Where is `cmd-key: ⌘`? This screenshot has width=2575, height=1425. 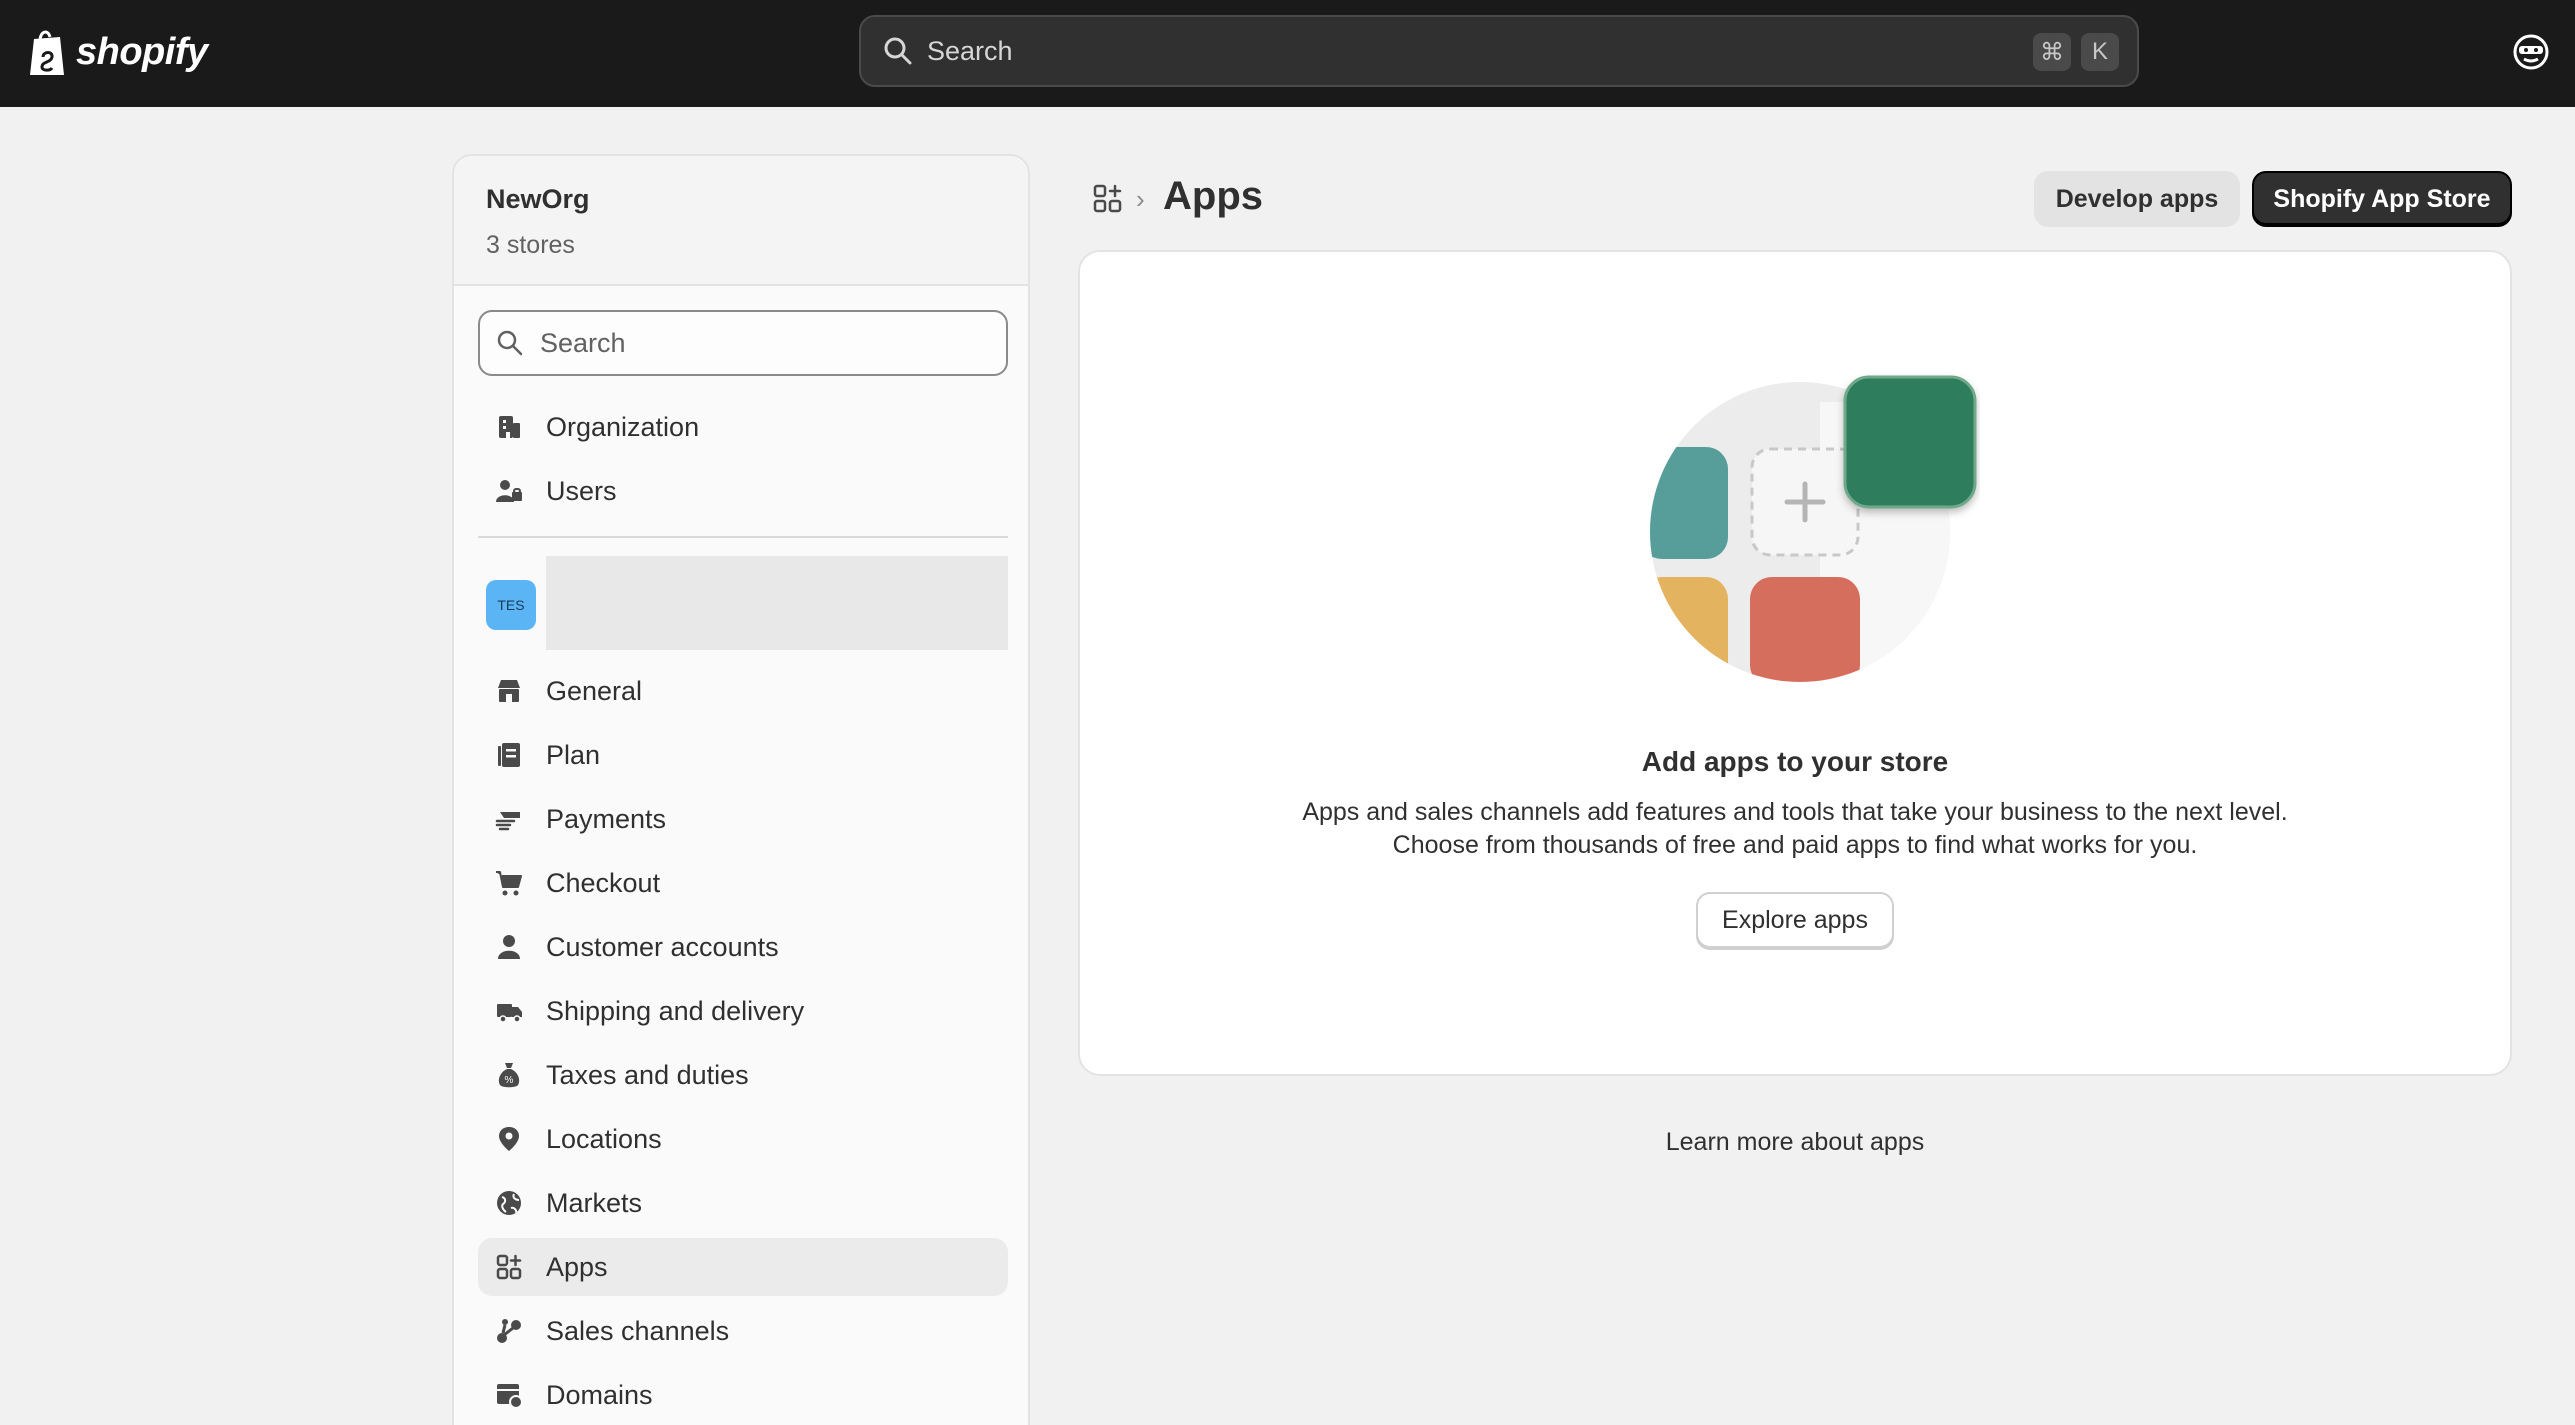 cmd-key: ⌘ is located at coordinates (2052, 52).